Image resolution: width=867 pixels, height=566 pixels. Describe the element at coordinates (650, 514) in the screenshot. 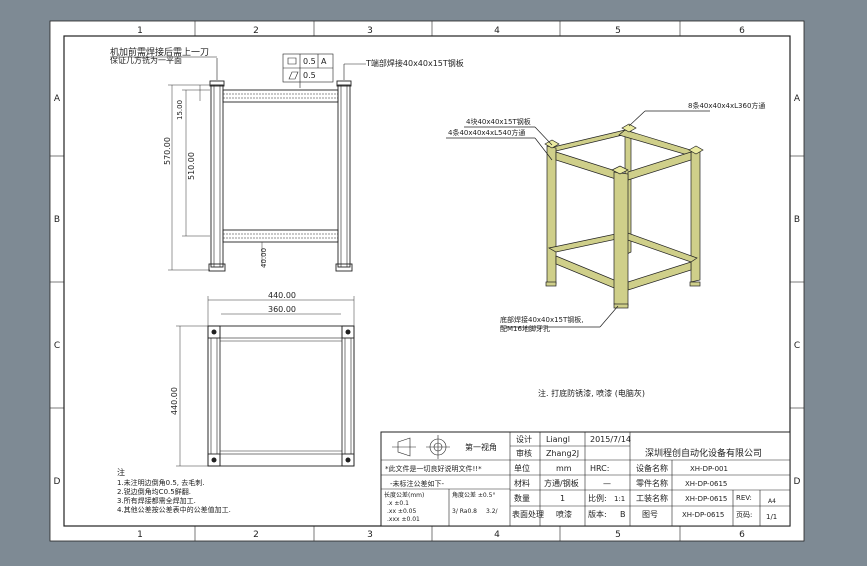

I see `figure-number-label: 图号` at that location.